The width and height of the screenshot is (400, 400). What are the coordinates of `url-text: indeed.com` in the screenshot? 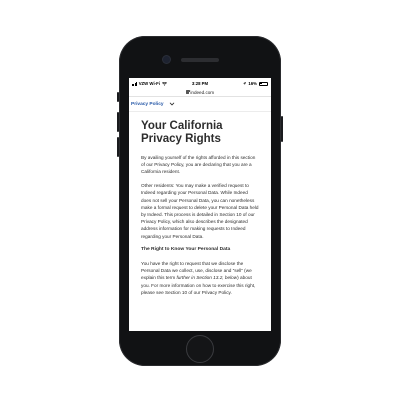 It's located at (202, 92).